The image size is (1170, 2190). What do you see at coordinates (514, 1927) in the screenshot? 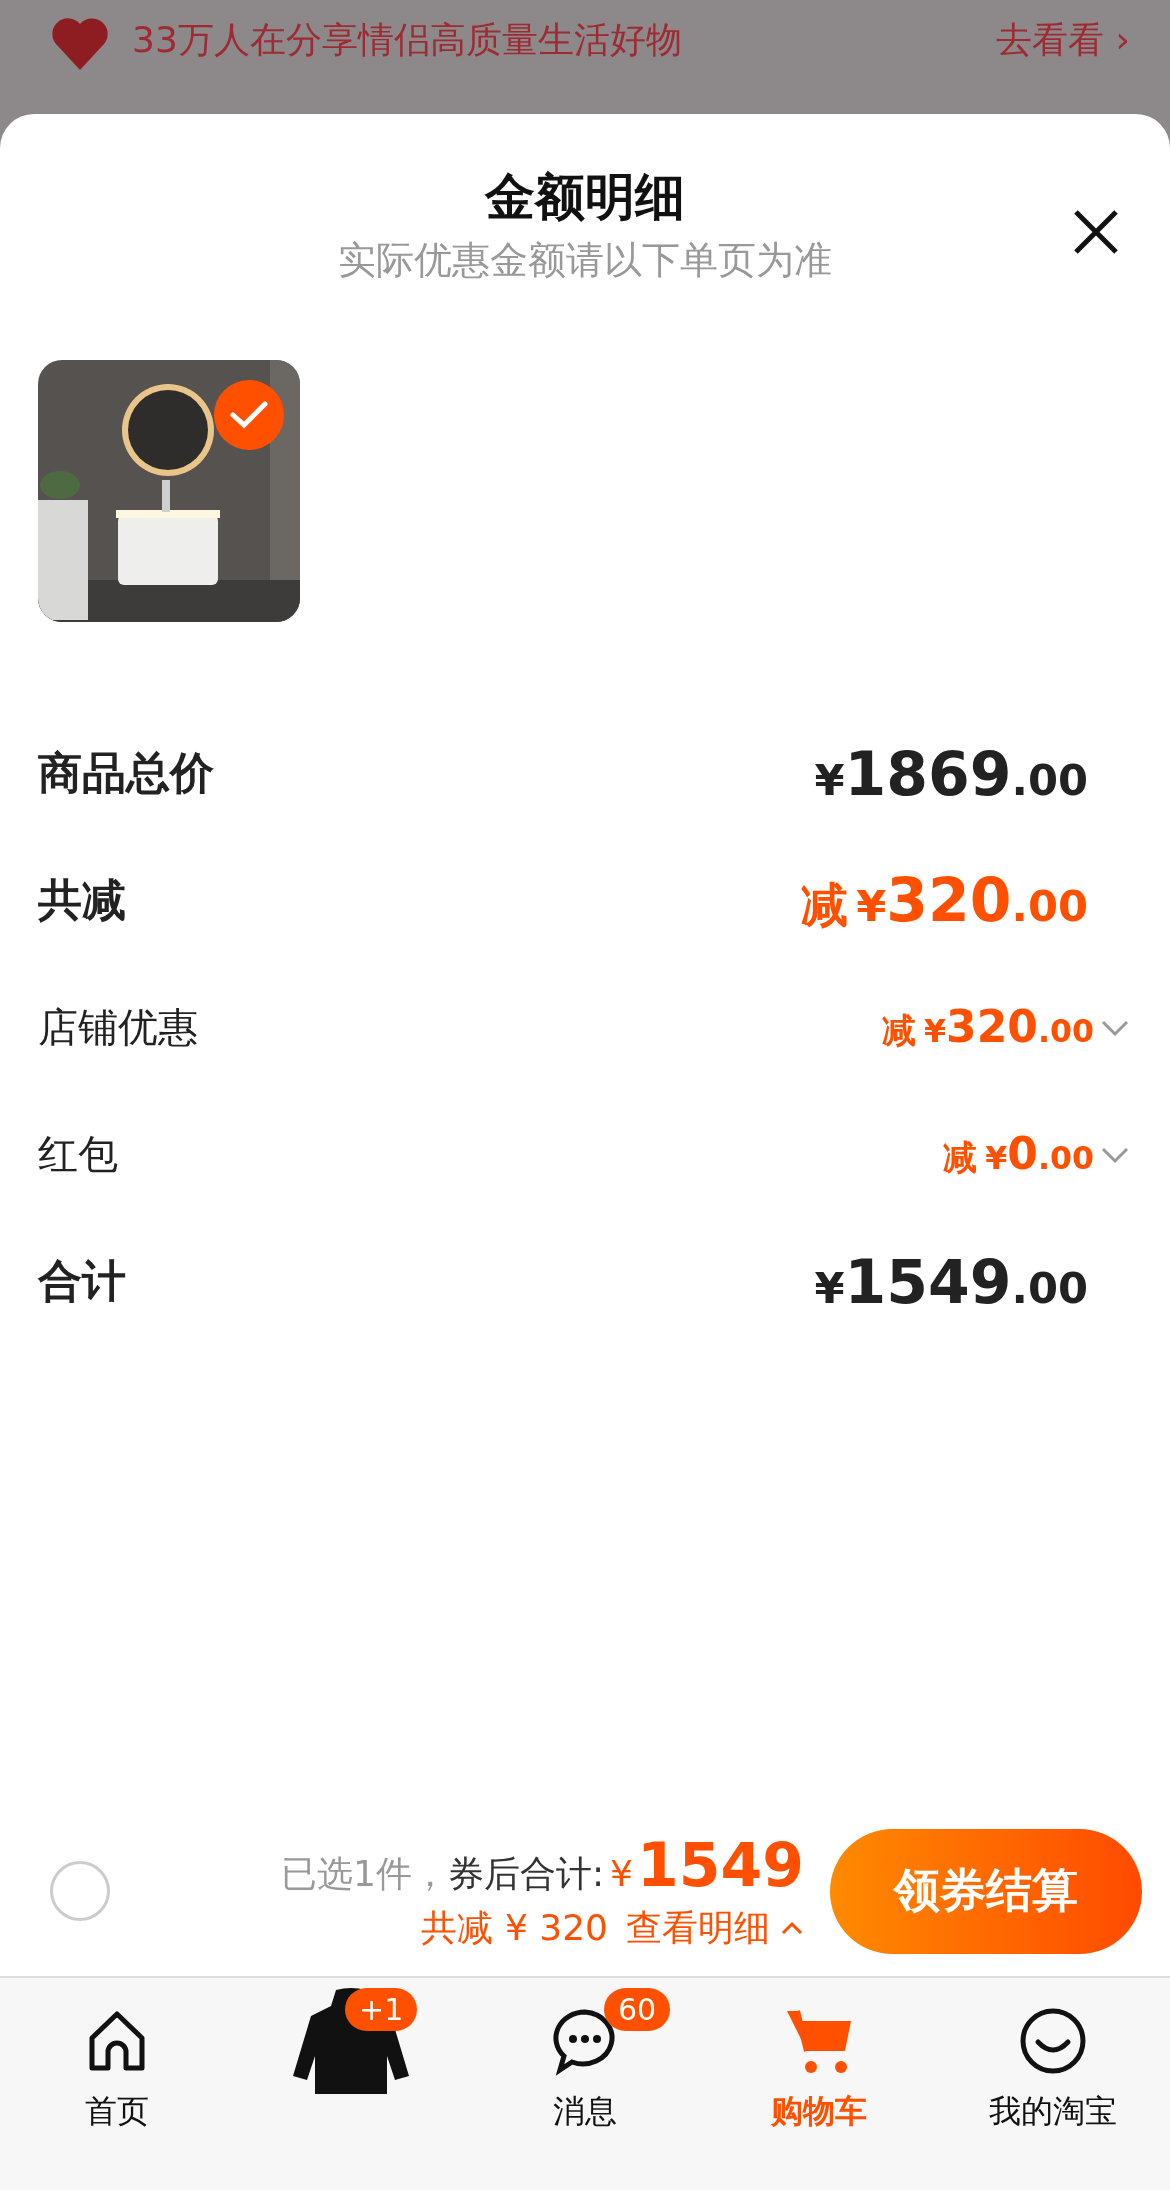
I see `savings-text: 共减 ¥ 320` at bounding box center [514, 1927].